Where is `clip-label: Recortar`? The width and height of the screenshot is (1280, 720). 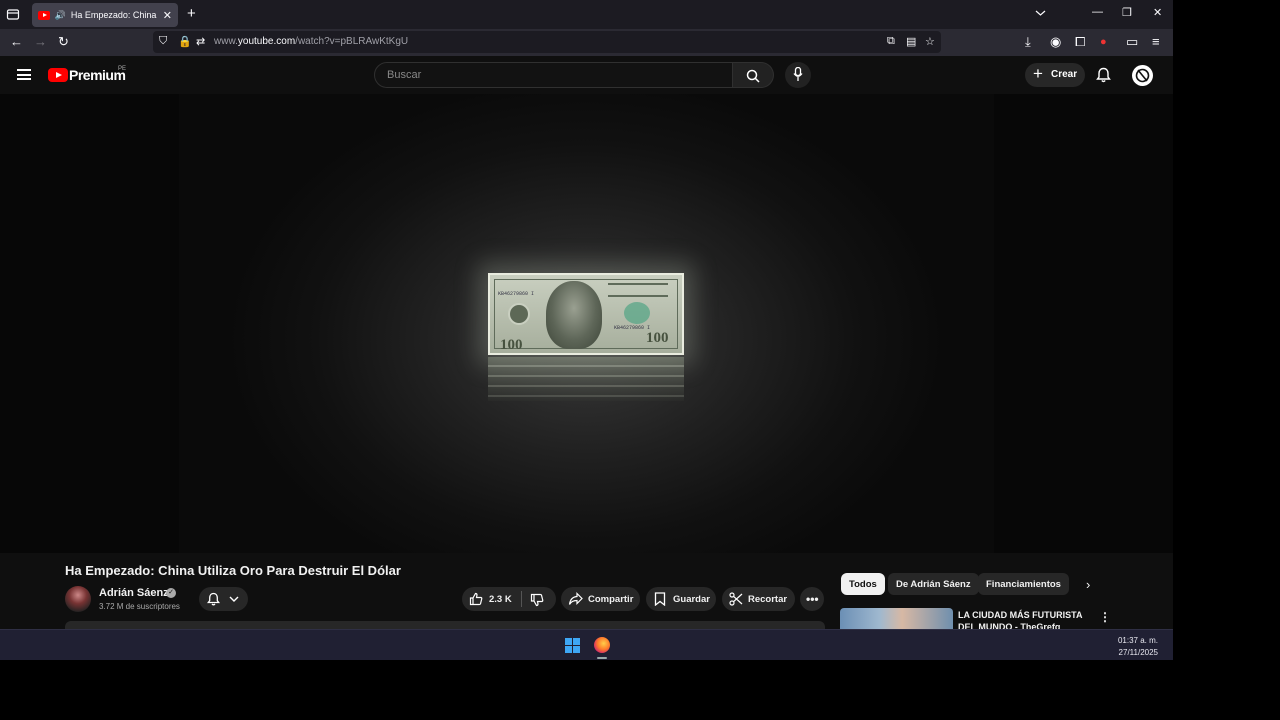
clip-label: Recortar is located at coordinates (768, 599).